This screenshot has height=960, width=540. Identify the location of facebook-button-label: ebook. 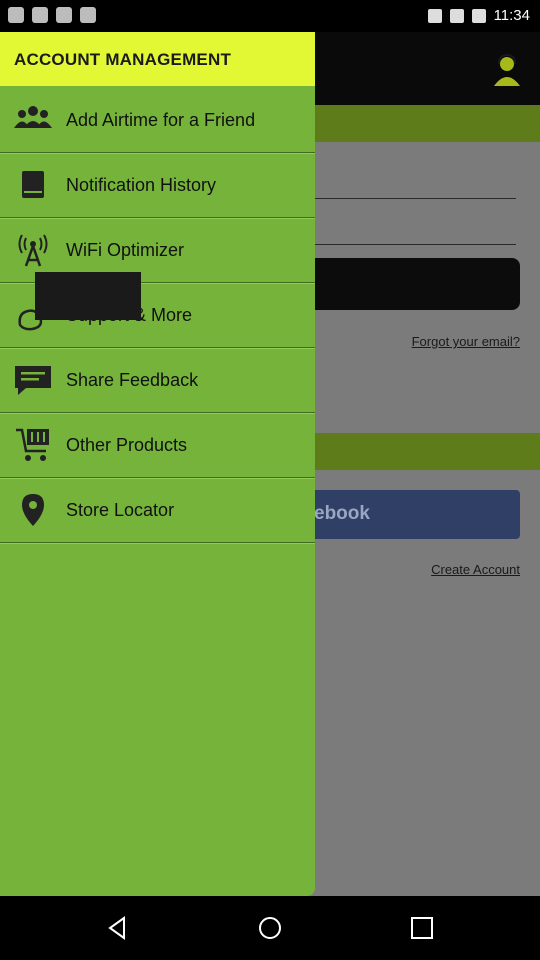
(342, 513).